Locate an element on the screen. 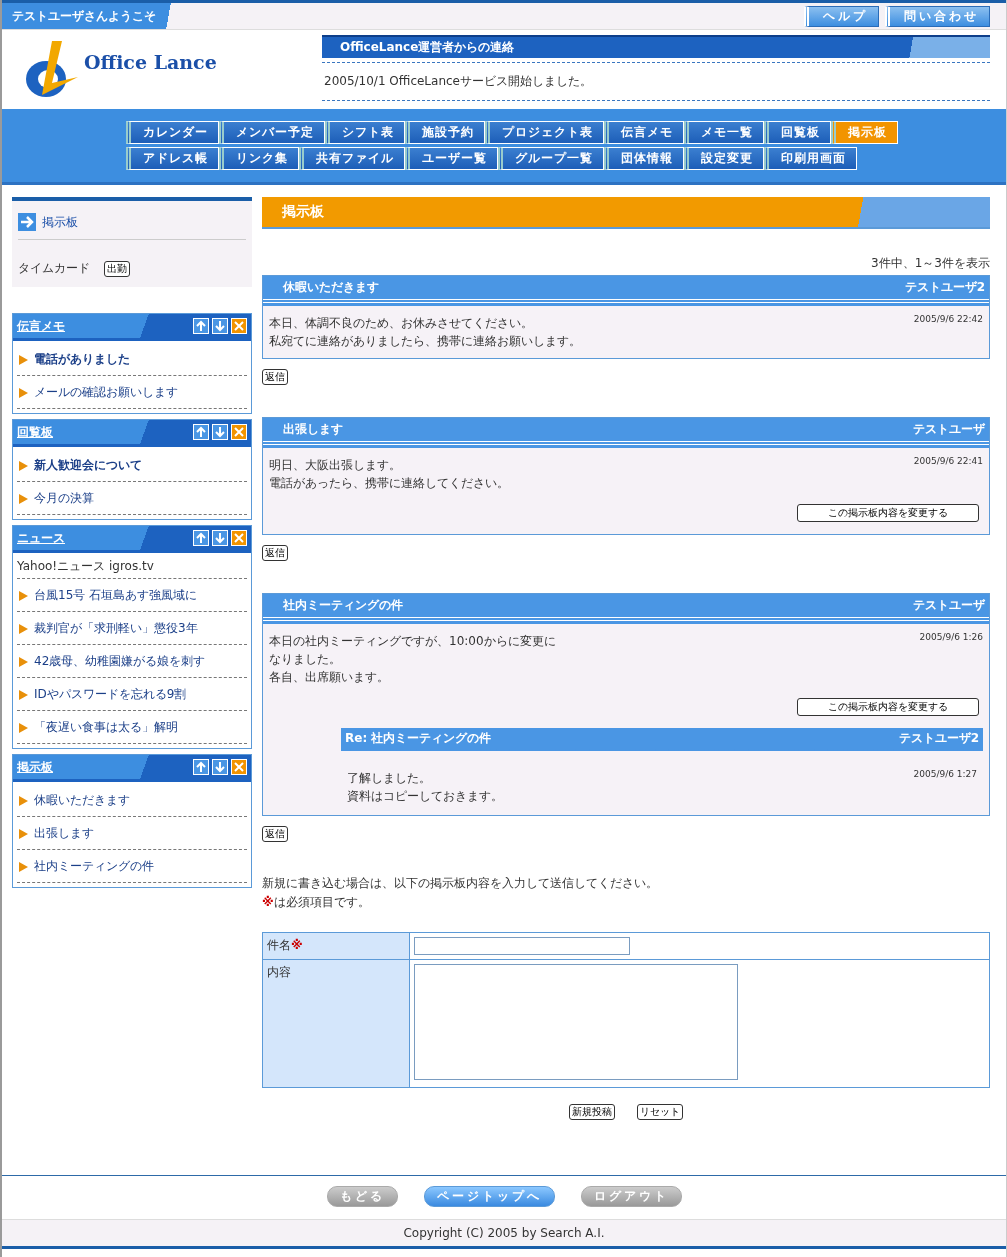 The image size is (1007, 1257). post-body: 明日、大阪出張します。 電話があったら、携帯に連絡してください。 is located at coordinates (389, 474).